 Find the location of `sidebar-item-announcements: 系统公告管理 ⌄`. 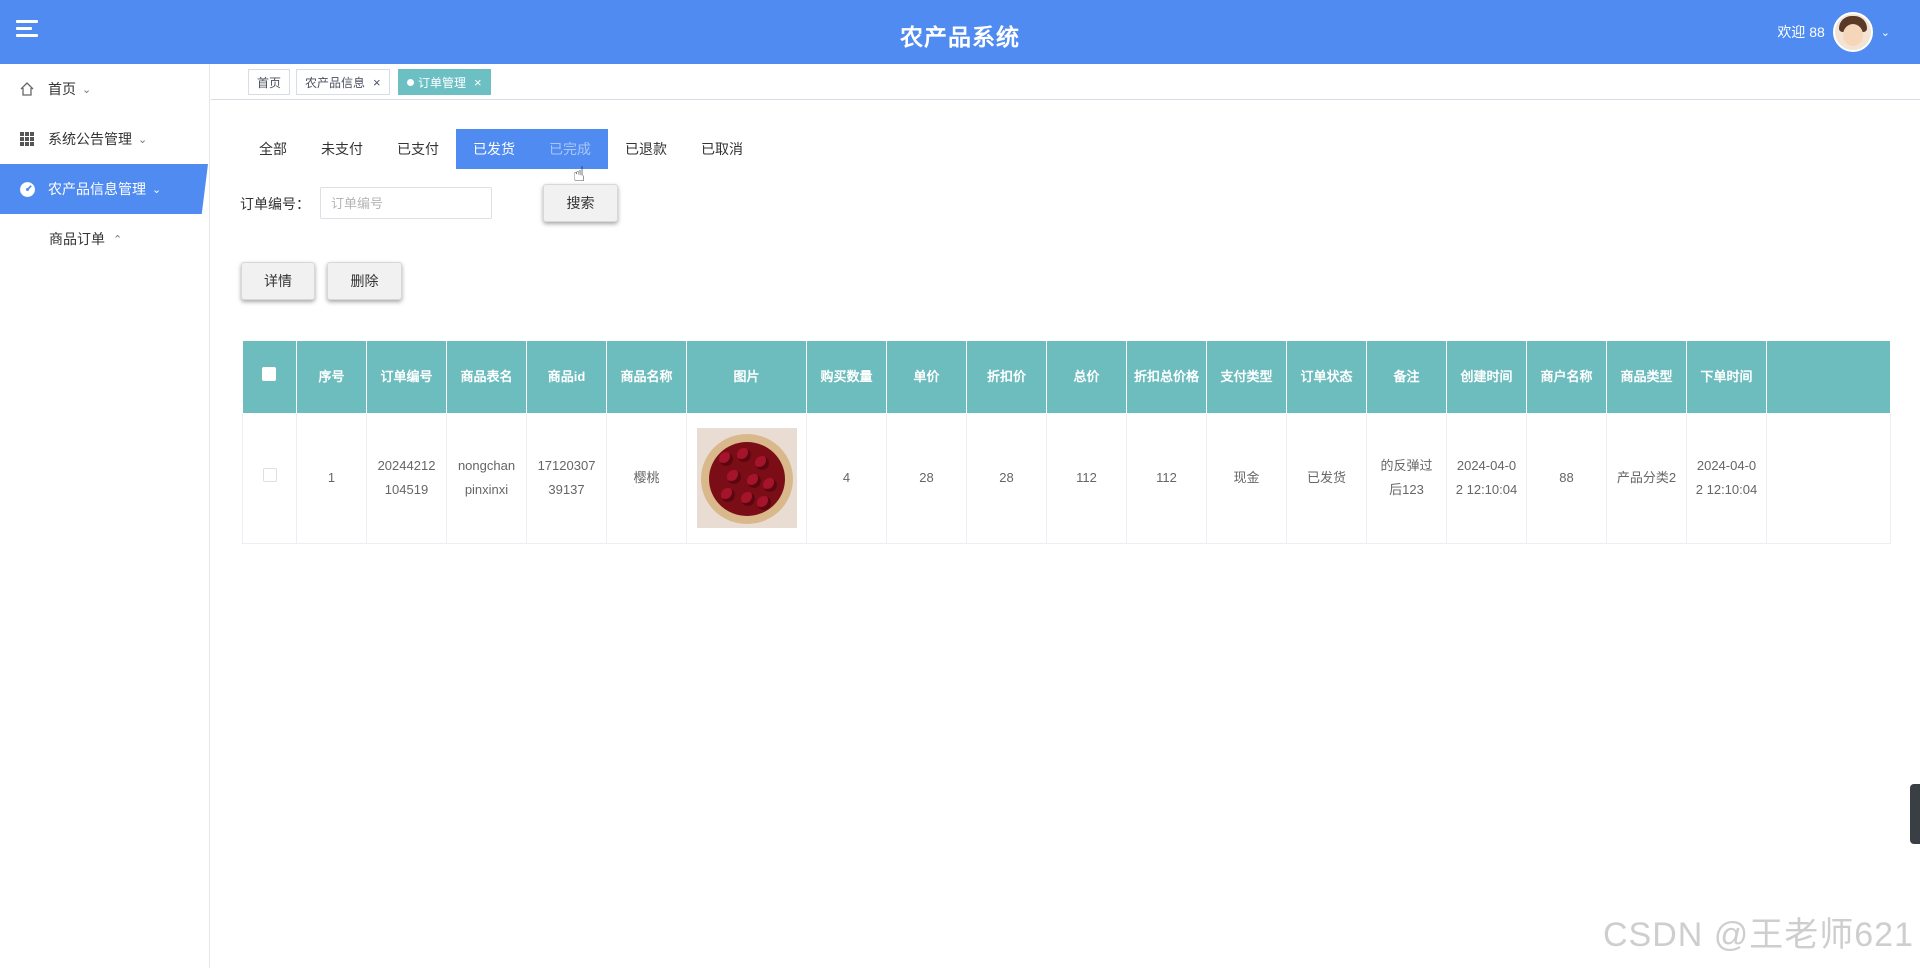

sidebar-item-announcements: 系统公告管理 ⌄ is located at coordinates (104, 139).